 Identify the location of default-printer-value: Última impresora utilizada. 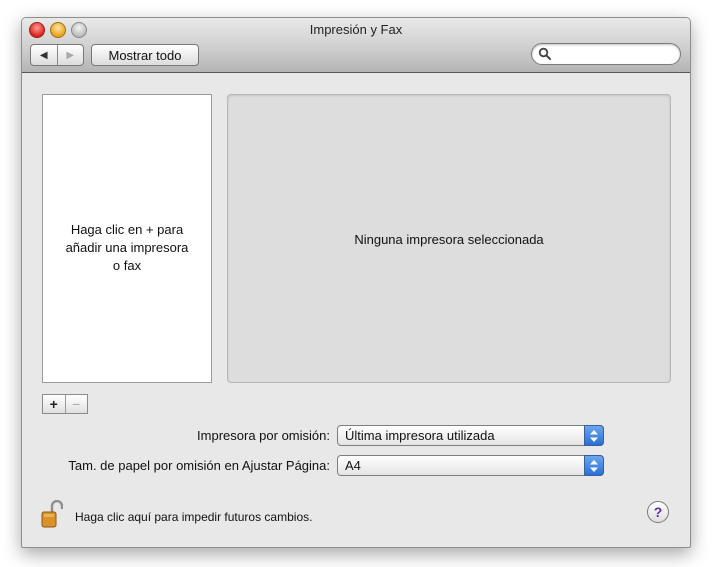
(420, 435).